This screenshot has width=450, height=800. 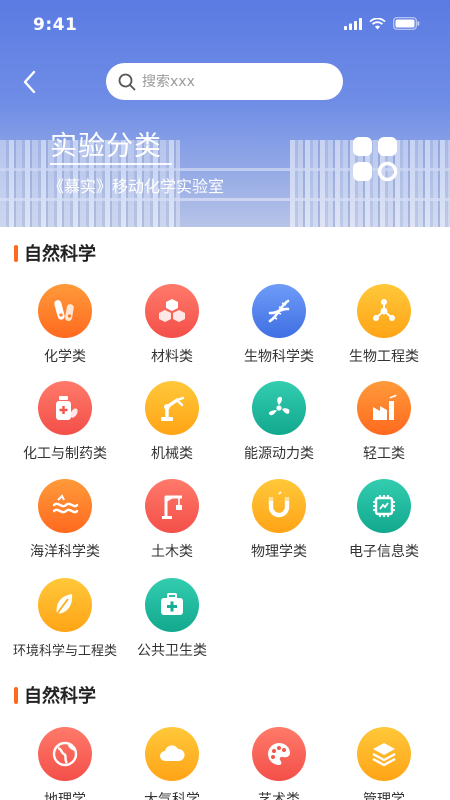 I want to click on layers-icon, so click(x=384, y=755).